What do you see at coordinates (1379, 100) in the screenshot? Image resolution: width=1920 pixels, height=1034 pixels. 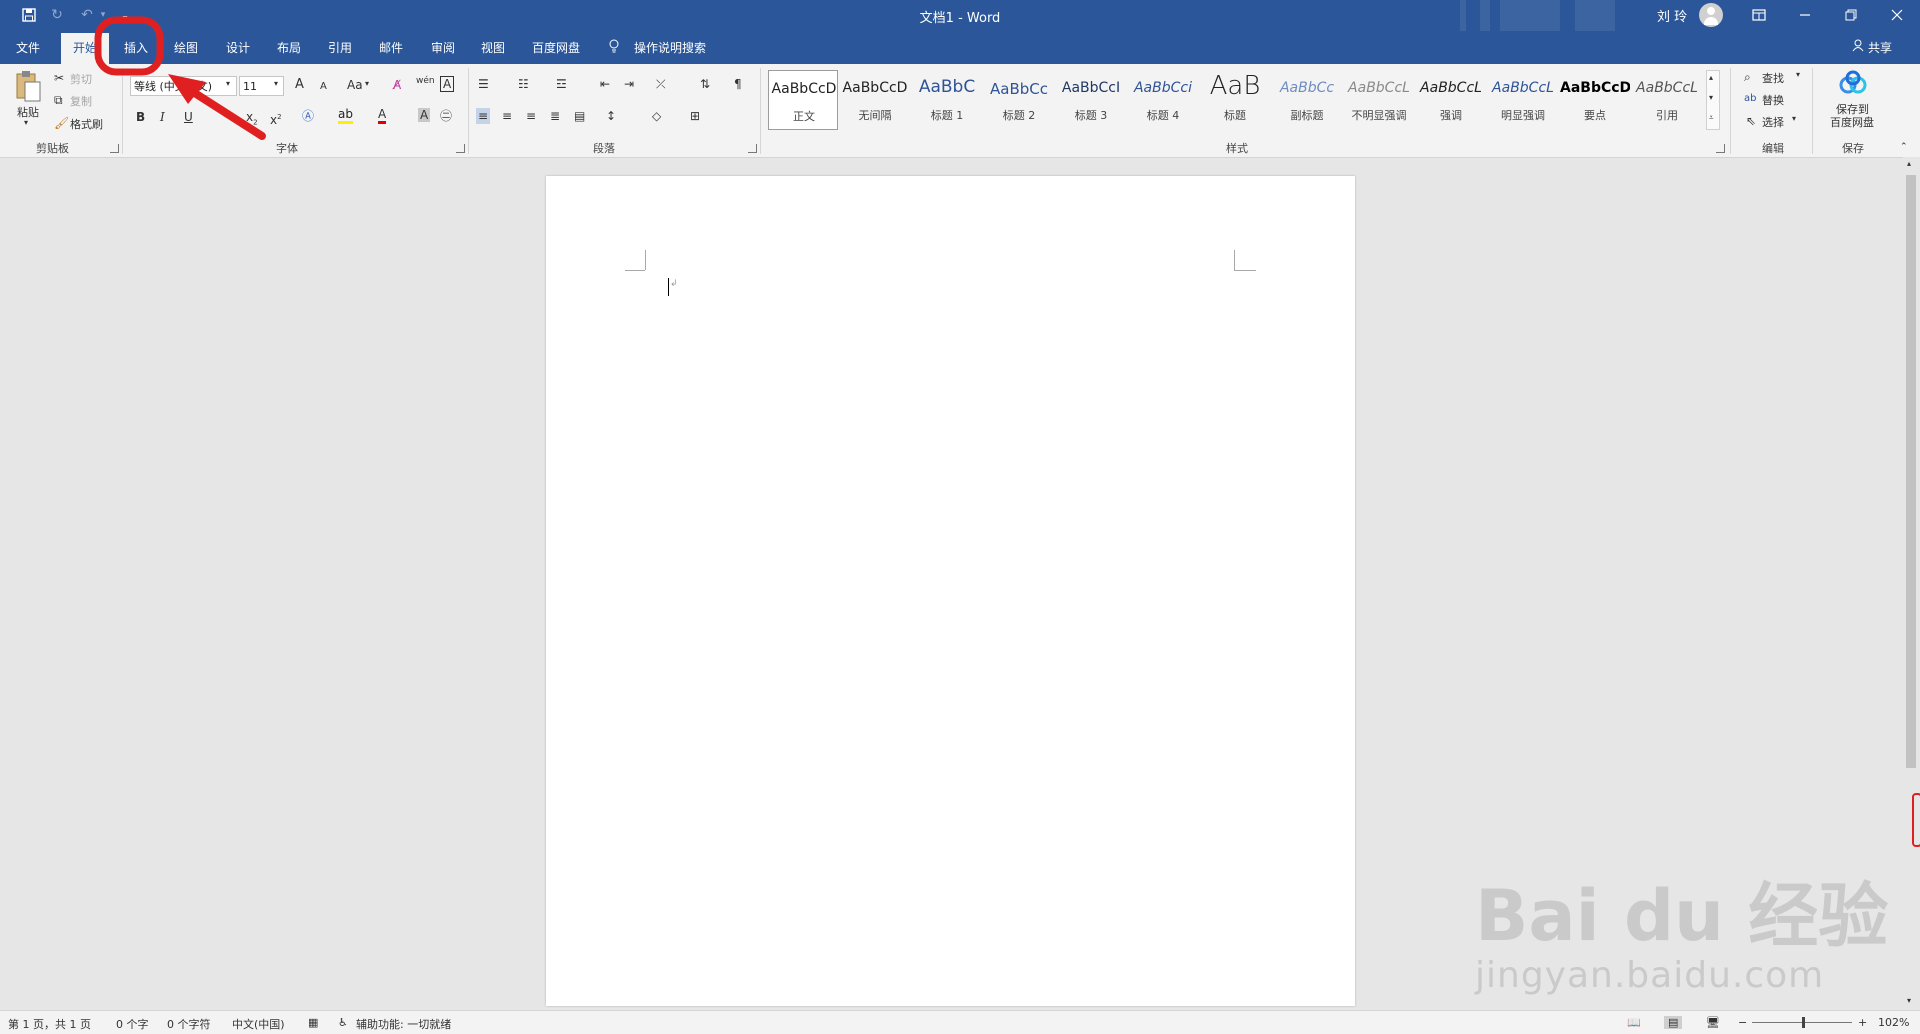 I see `style-subtle-emphasis: AaBbCcL 不明显强调` at bounding box center [1379, 100].